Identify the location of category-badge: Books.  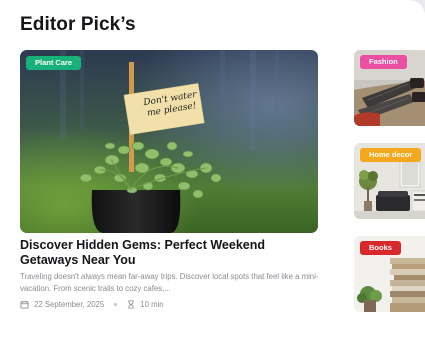
(380, 248).